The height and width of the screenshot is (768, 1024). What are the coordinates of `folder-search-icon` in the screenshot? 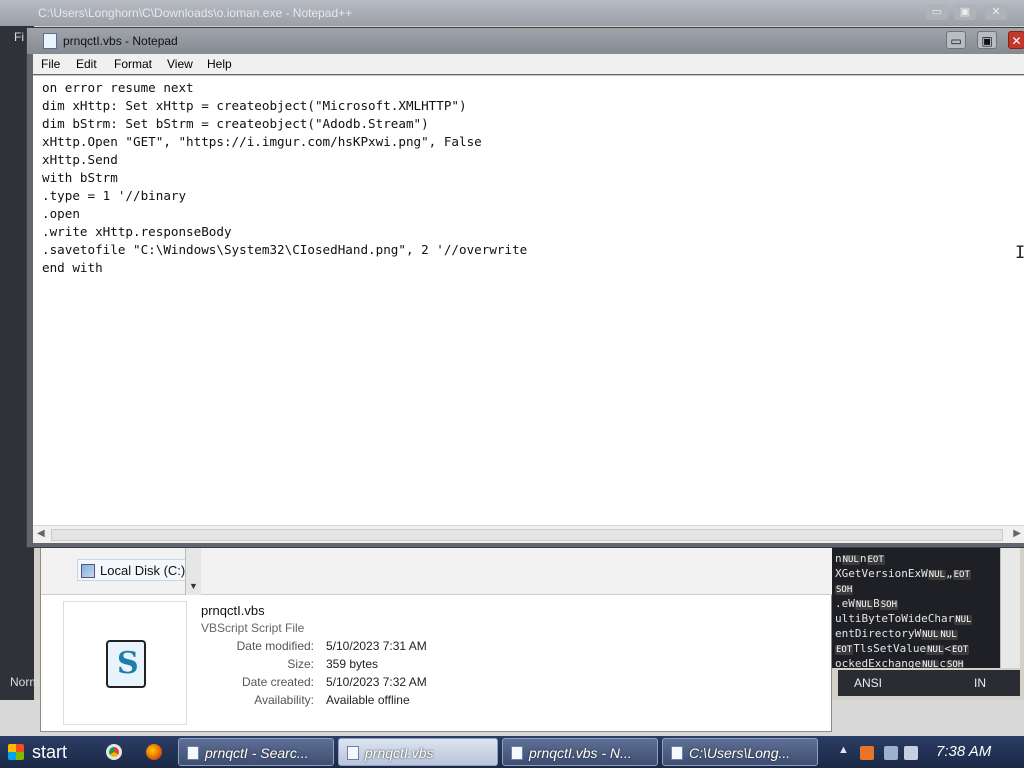 It's located at (193, 753).